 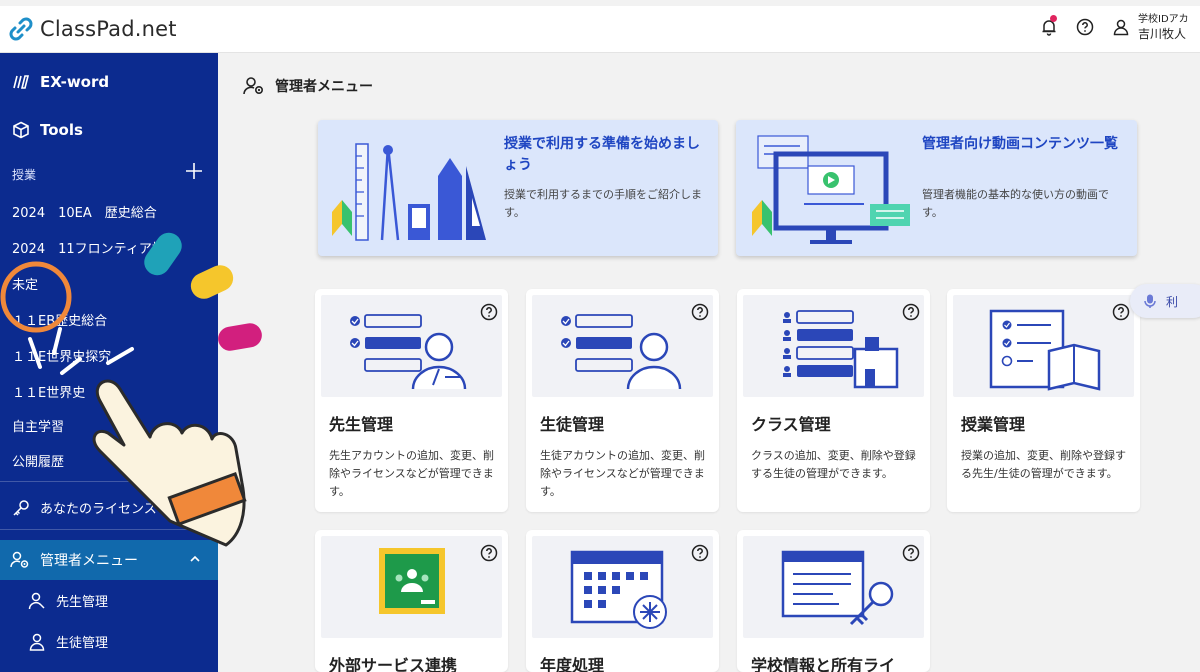 I want to click on sidebar-item-label: 先生管理, so click(x=82, y=602).